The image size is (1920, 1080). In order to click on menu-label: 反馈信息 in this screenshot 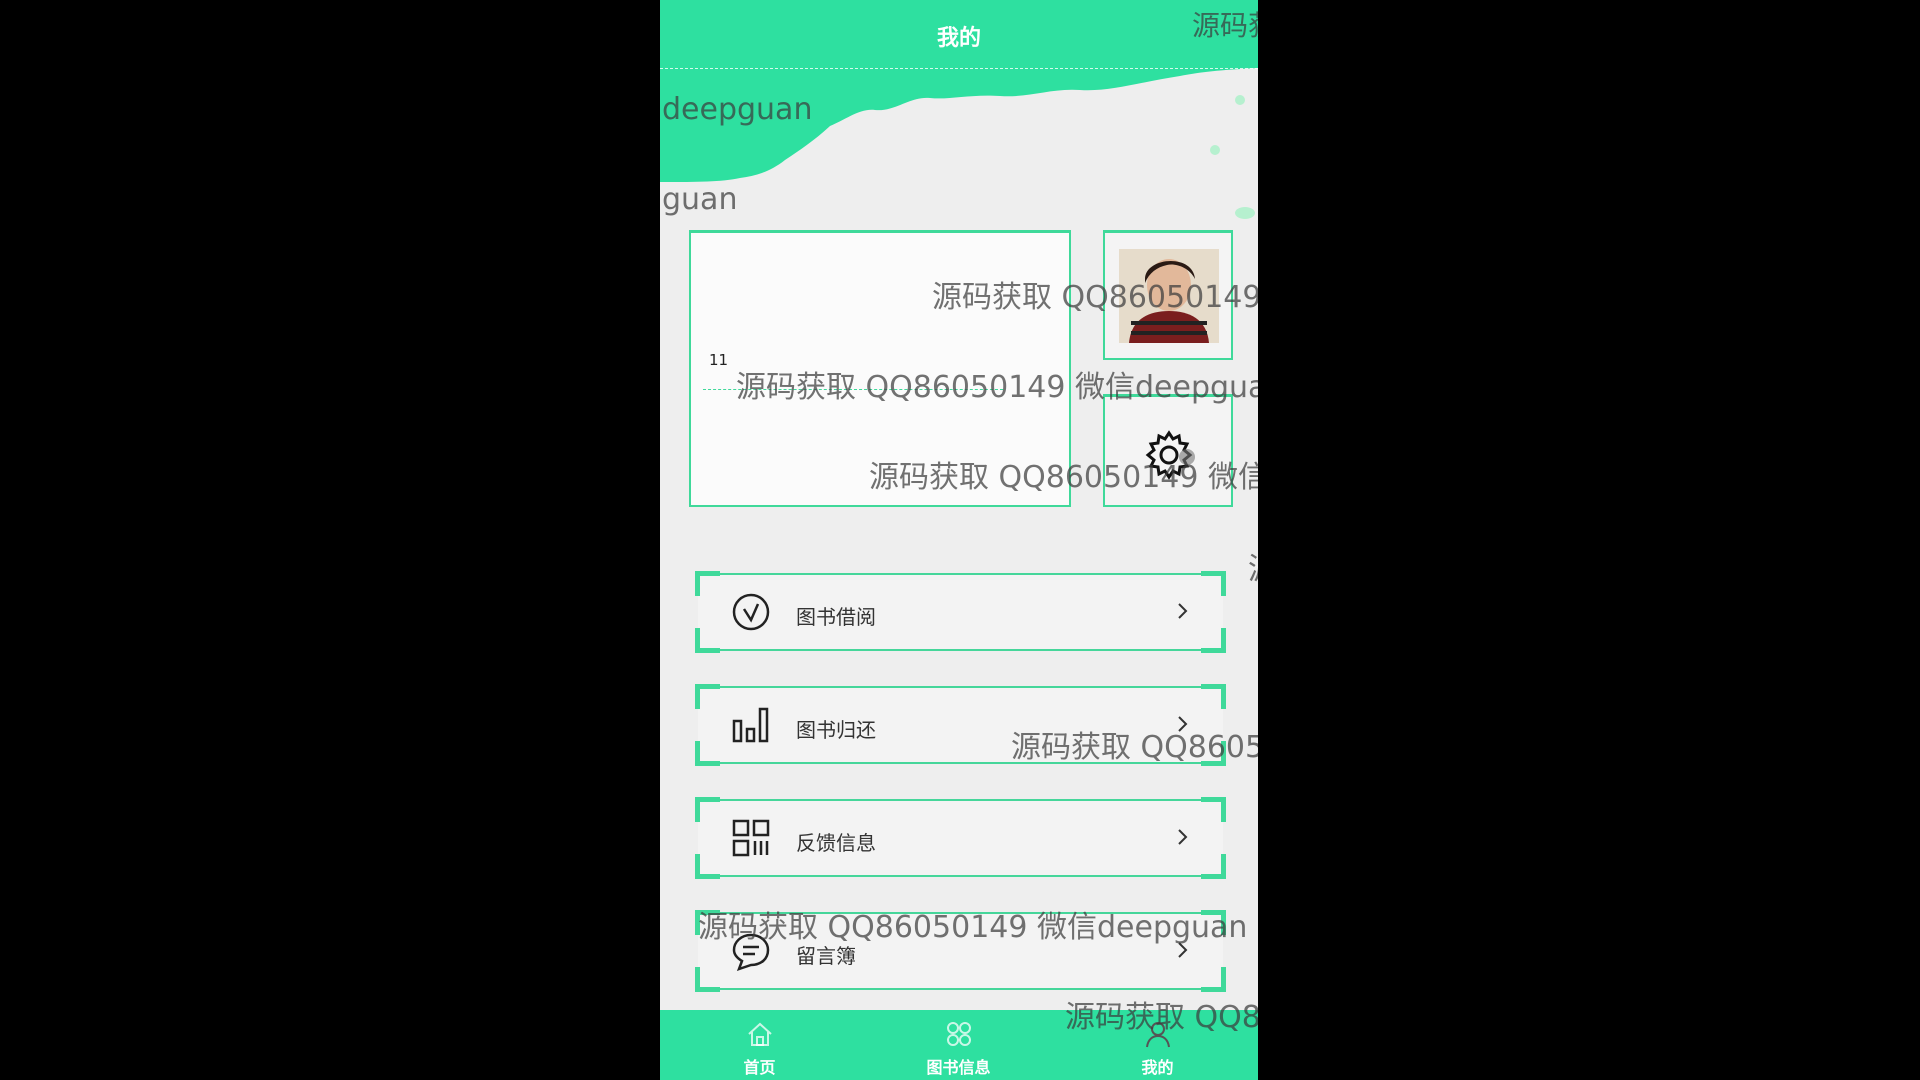, I will do `click(836, 843)`.